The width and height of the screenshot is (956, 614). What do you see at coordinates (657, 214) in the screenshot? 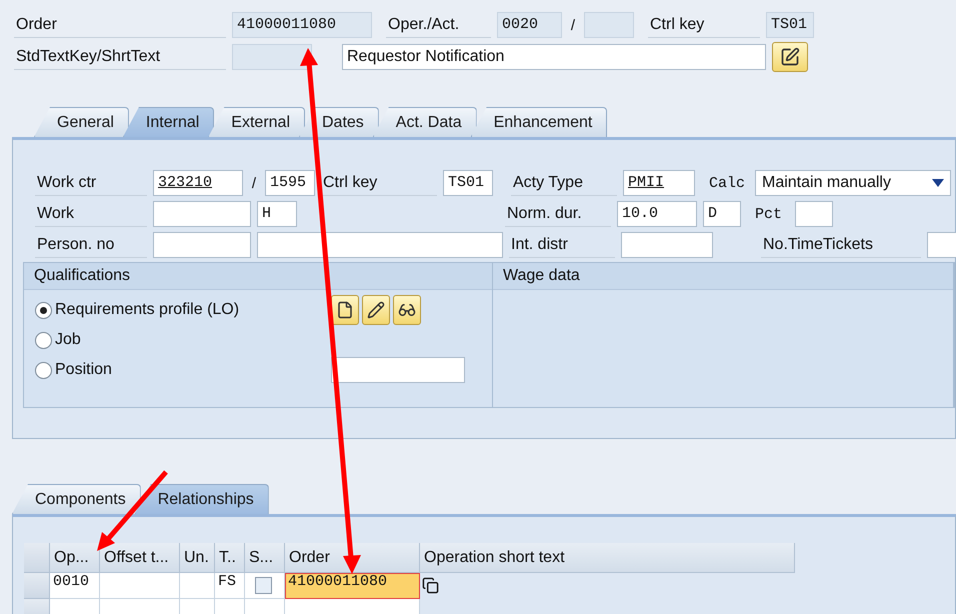
I see `duration-field: 10.0` at bounding box center [657, 214].